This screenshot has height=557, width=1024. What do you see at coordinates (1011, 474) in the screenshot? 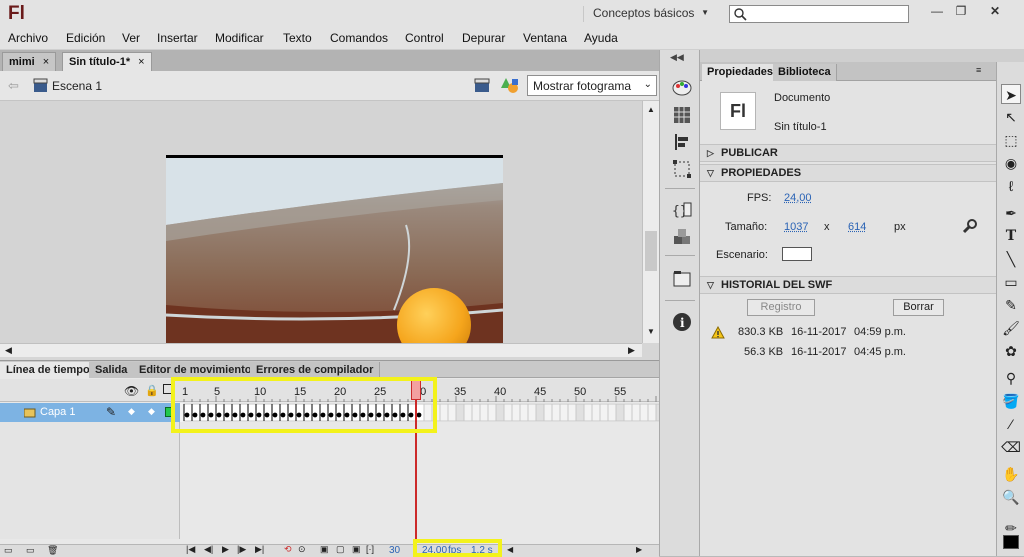
I see `hand-tool-icon: ✋` at bounding box center [1011, 474].